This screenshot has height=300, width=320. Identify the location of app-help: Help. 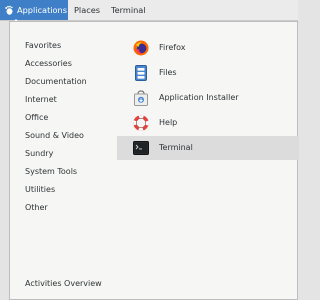
(208, 123).